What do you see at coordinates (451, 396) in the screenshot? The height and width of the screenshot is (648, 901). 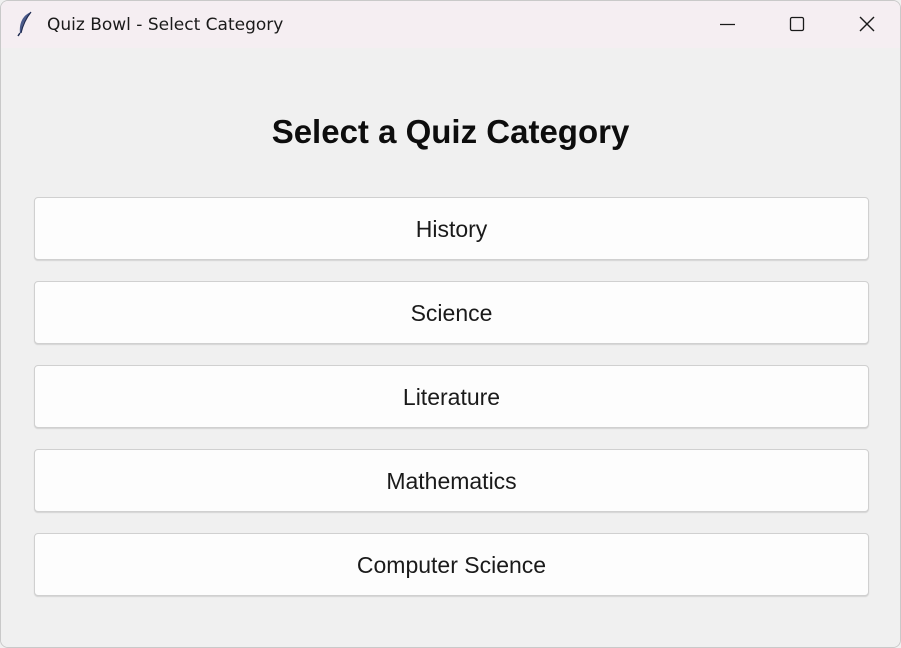 I see `category-button-literature: Literature` at bounding box center [451, 396].